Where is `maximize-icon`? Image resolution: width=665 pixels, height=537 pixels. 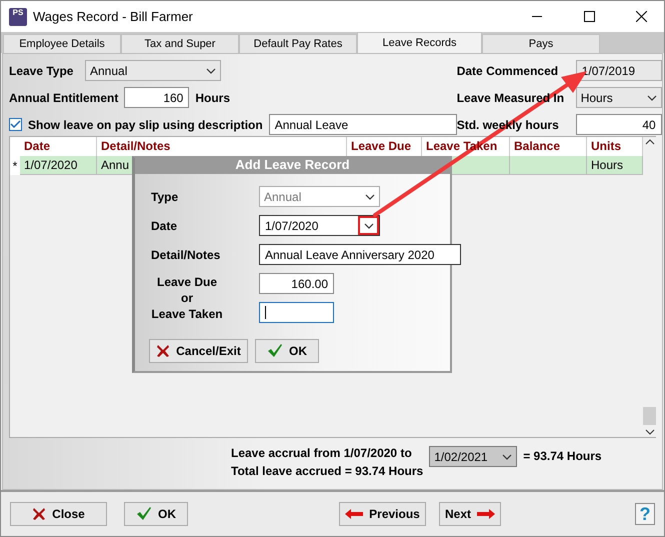 maximize-icon is located at coordinates (589, 16).